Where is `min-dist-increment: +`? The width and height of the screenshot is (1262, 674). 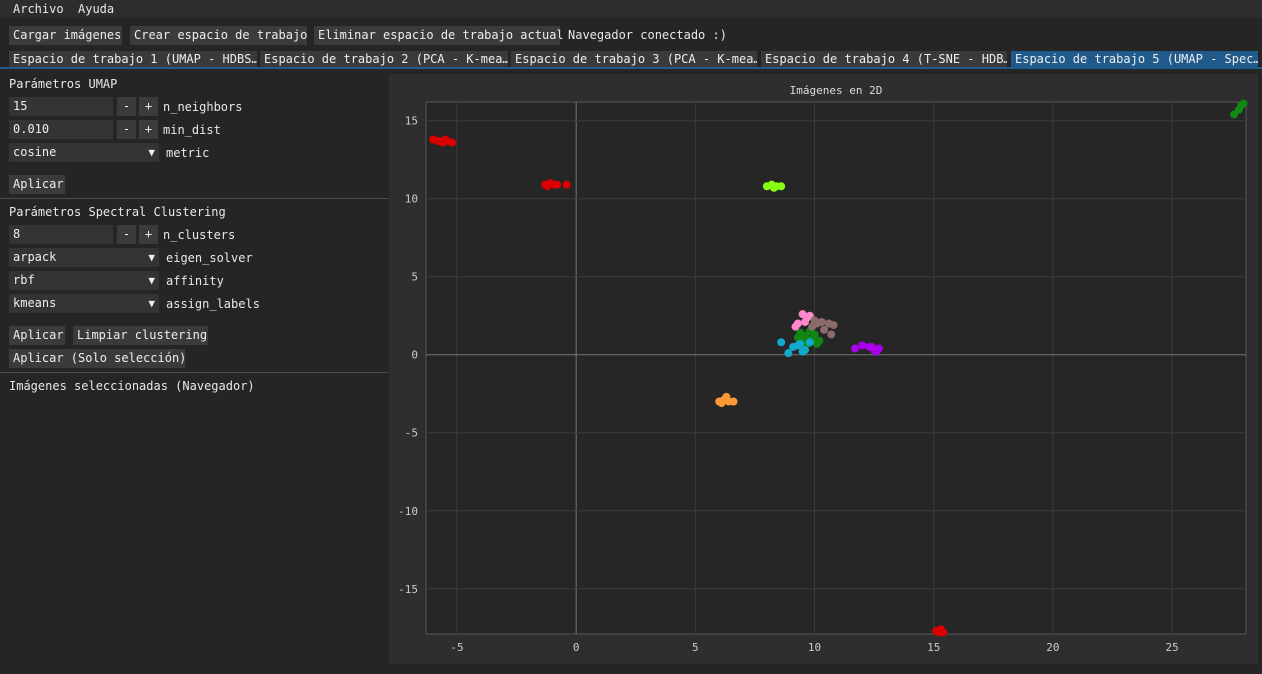 min-dist-increment: + is located at coordinates (148, 129).